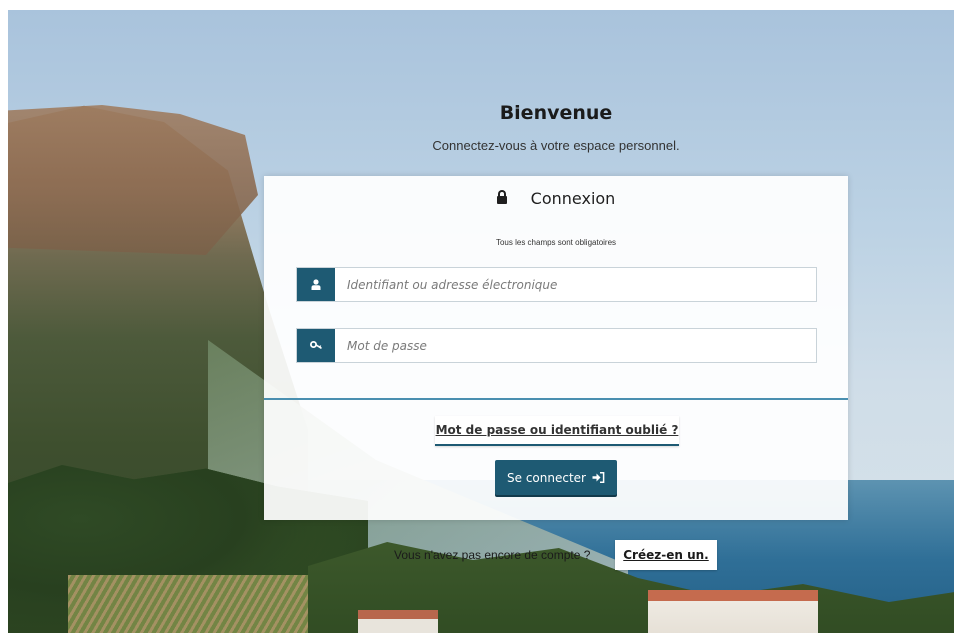  What do you see at coordinates (598, 477) in the screenshot?
I see `sign-in-icon` at bounding box center [598, 477].